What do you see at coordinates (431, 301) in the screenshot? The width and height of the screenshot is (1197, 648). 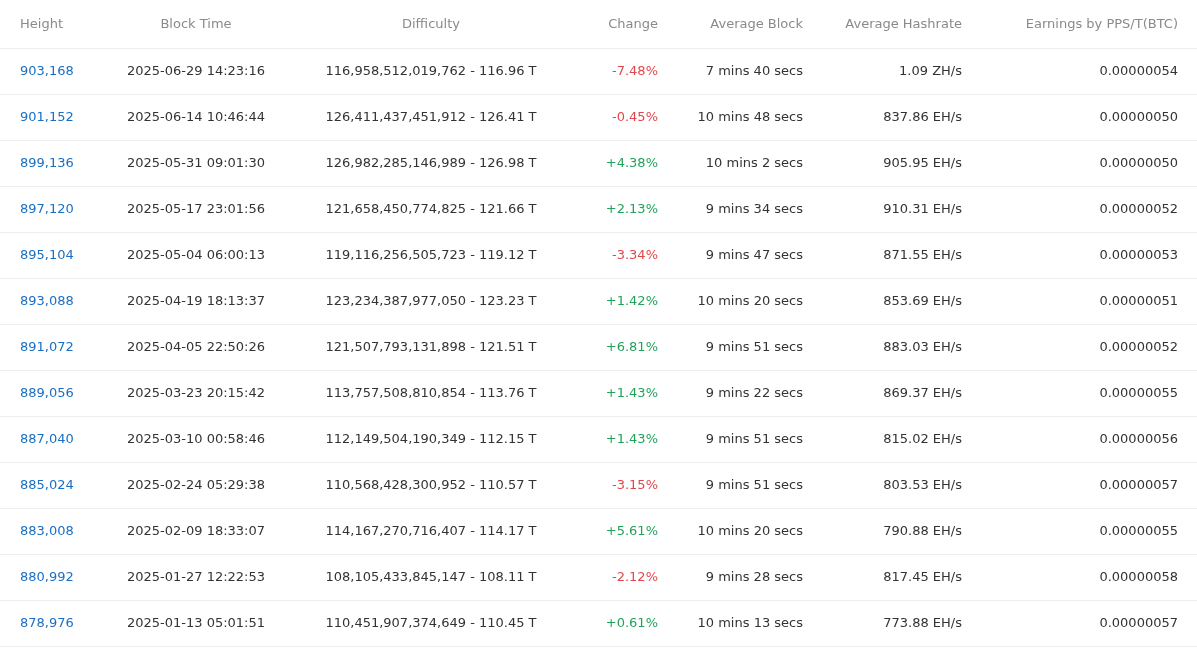 I see `table-cell: 123,234,387,977,050 - 123.23 T` at bounding box center [431, 301].